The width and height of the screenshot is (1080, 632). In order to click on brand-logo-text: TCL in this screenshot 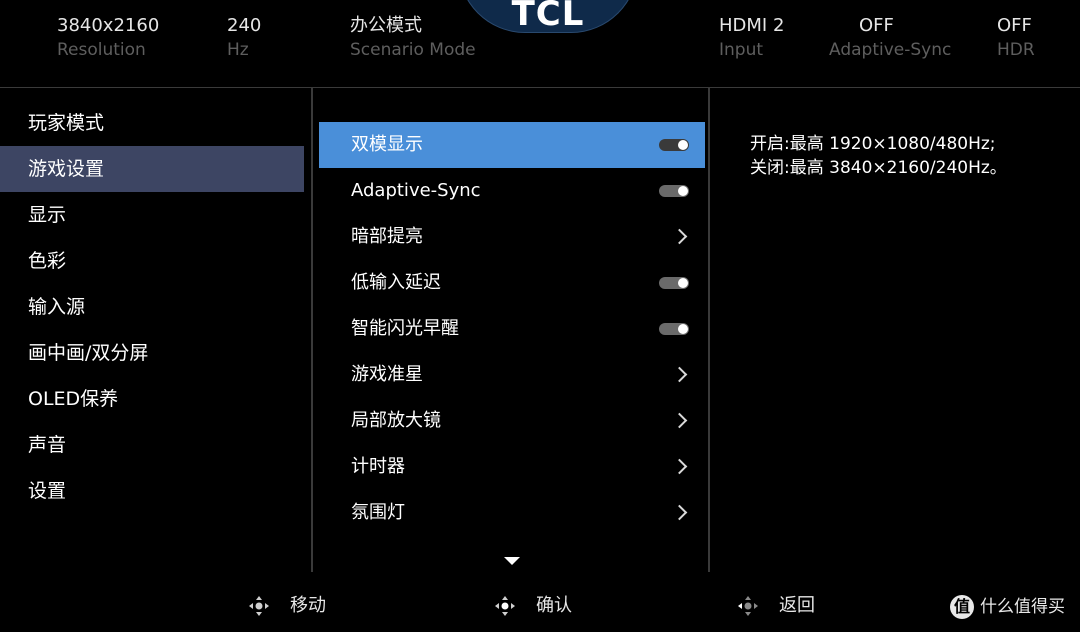, I will do `click(548, 17)`.